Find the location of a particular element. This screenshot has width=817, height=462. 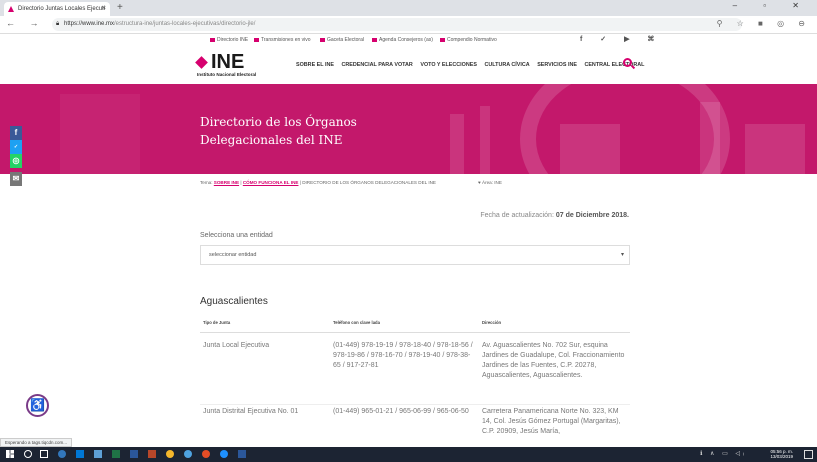

mail-icon is located at coordinates (98, 454).